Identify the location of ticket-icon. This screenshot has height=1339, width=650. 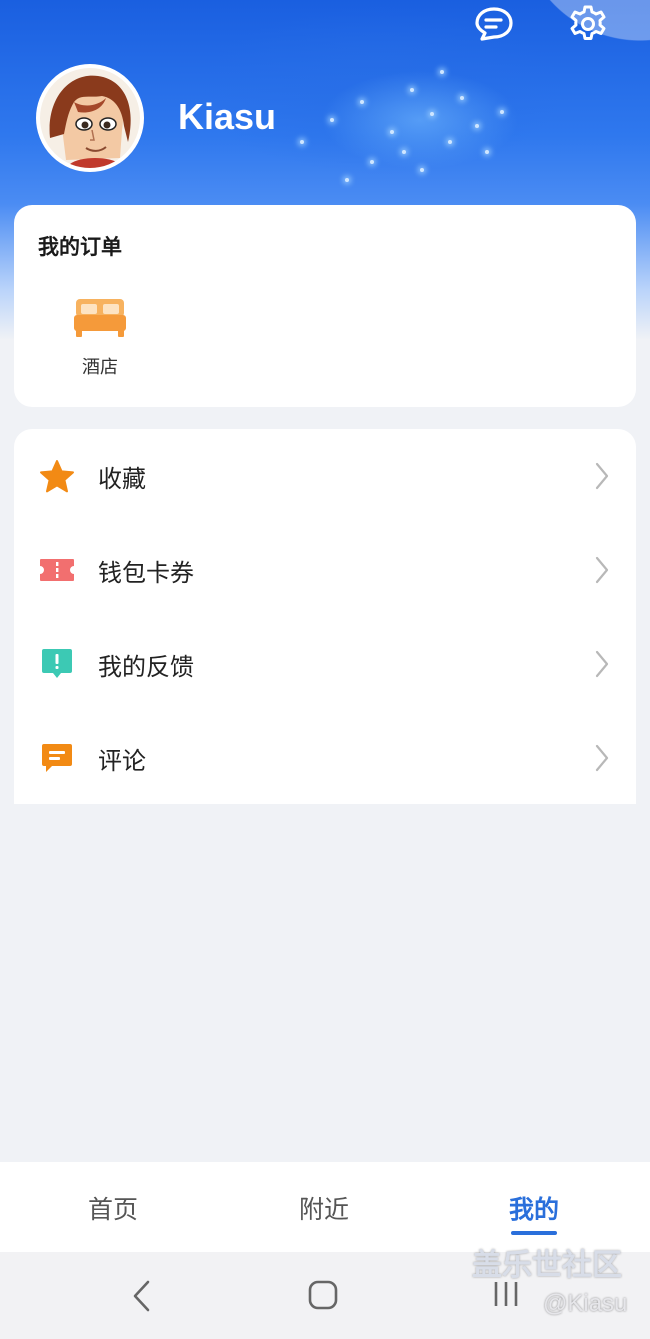
(57, 570).